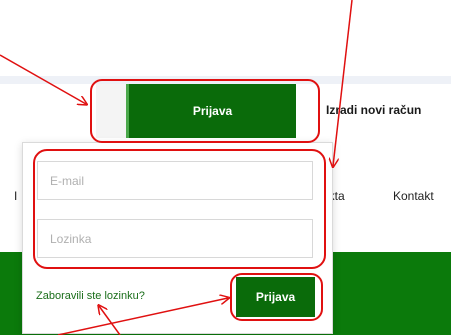 Image resolution: width=451 pixels, height=335 pixels. Describe the element at coordinates (142, 316) in the screenshot. I see `arrow-to-submit-button` at that location.